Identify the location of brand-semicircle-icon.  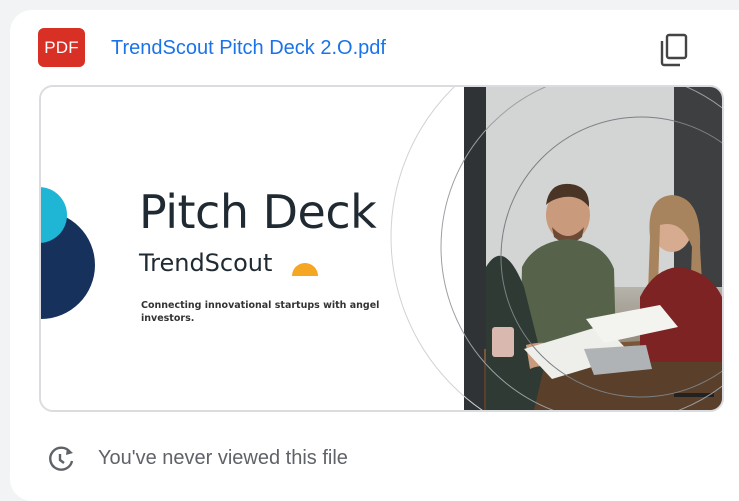
(305, 269).